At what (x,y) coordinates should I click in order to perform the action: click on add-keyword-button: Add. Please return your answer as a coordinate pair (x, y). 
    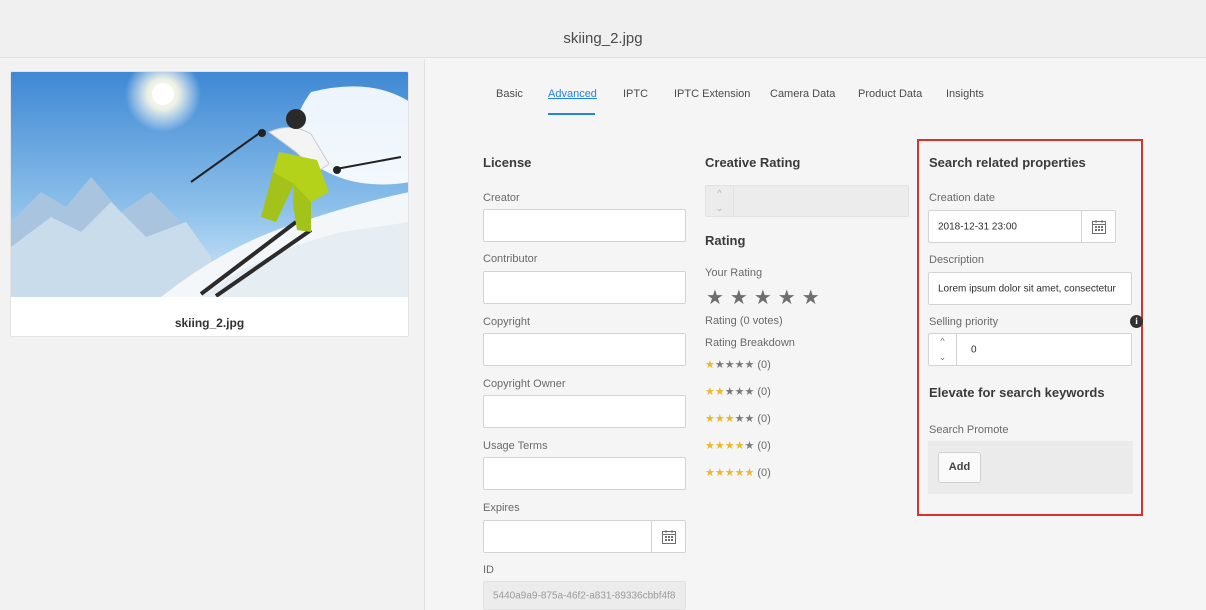
    Looking at the image, I should click on (959, 467).